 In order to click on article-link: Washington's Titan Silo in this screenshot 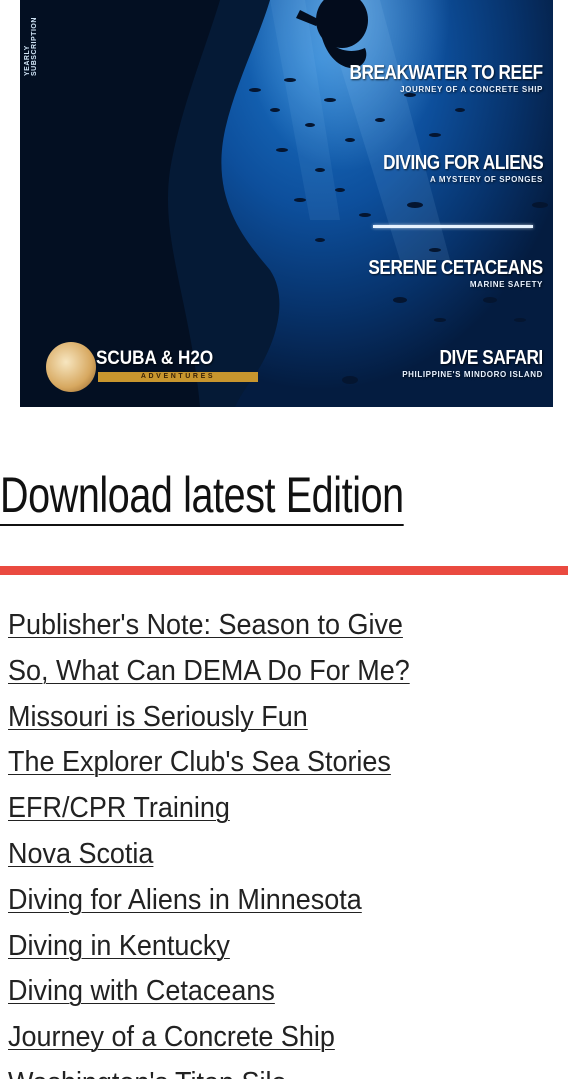, I will do `click(147, 1071)`.